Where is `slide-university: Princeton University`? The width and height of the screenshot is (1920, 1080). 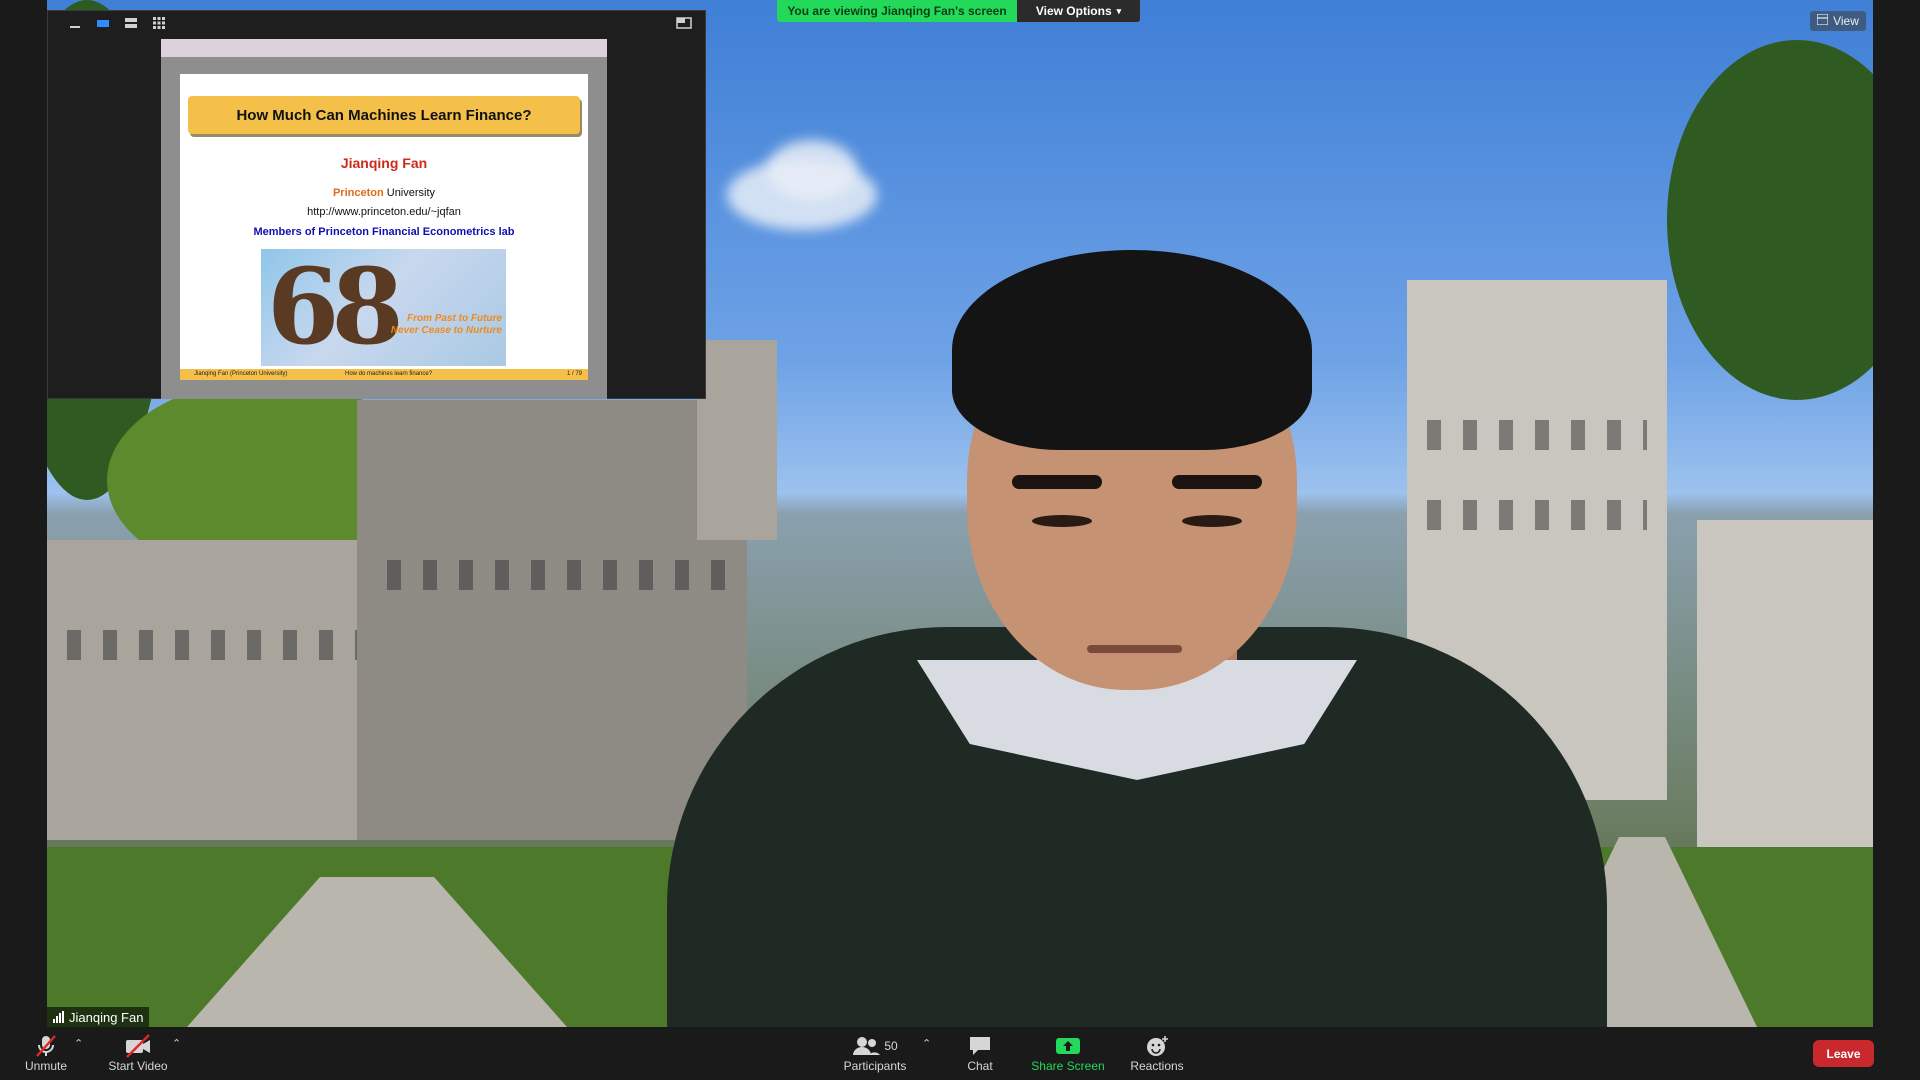
slide-university: Princeton University is located at coordinates (384, 193).